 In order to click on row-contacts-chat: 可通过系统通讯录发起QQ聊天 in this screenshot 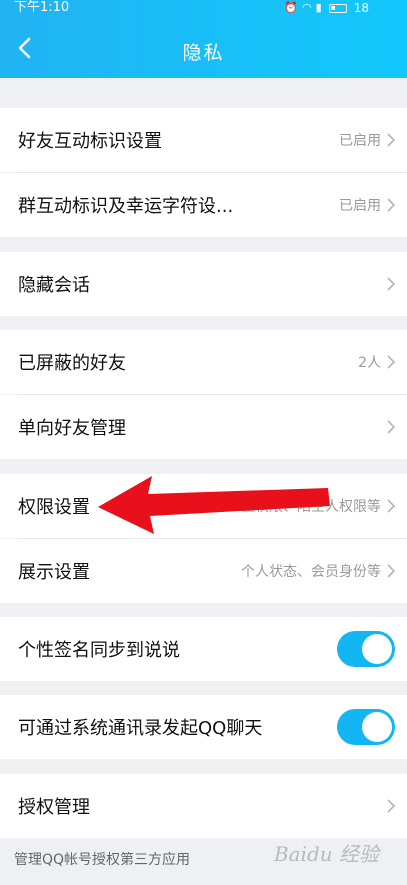, I will do `click(203, 727)`.